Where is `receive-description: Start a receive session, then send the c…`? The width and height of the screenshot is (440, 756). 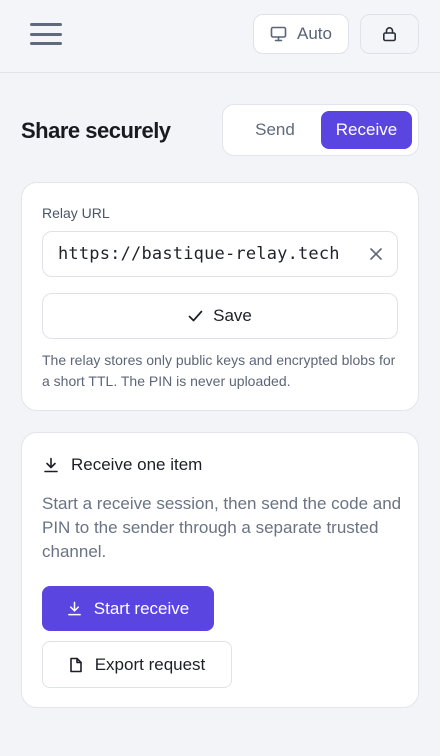 receive-description: Start a receive session, then send the c… is located at coordinates (222, 527).